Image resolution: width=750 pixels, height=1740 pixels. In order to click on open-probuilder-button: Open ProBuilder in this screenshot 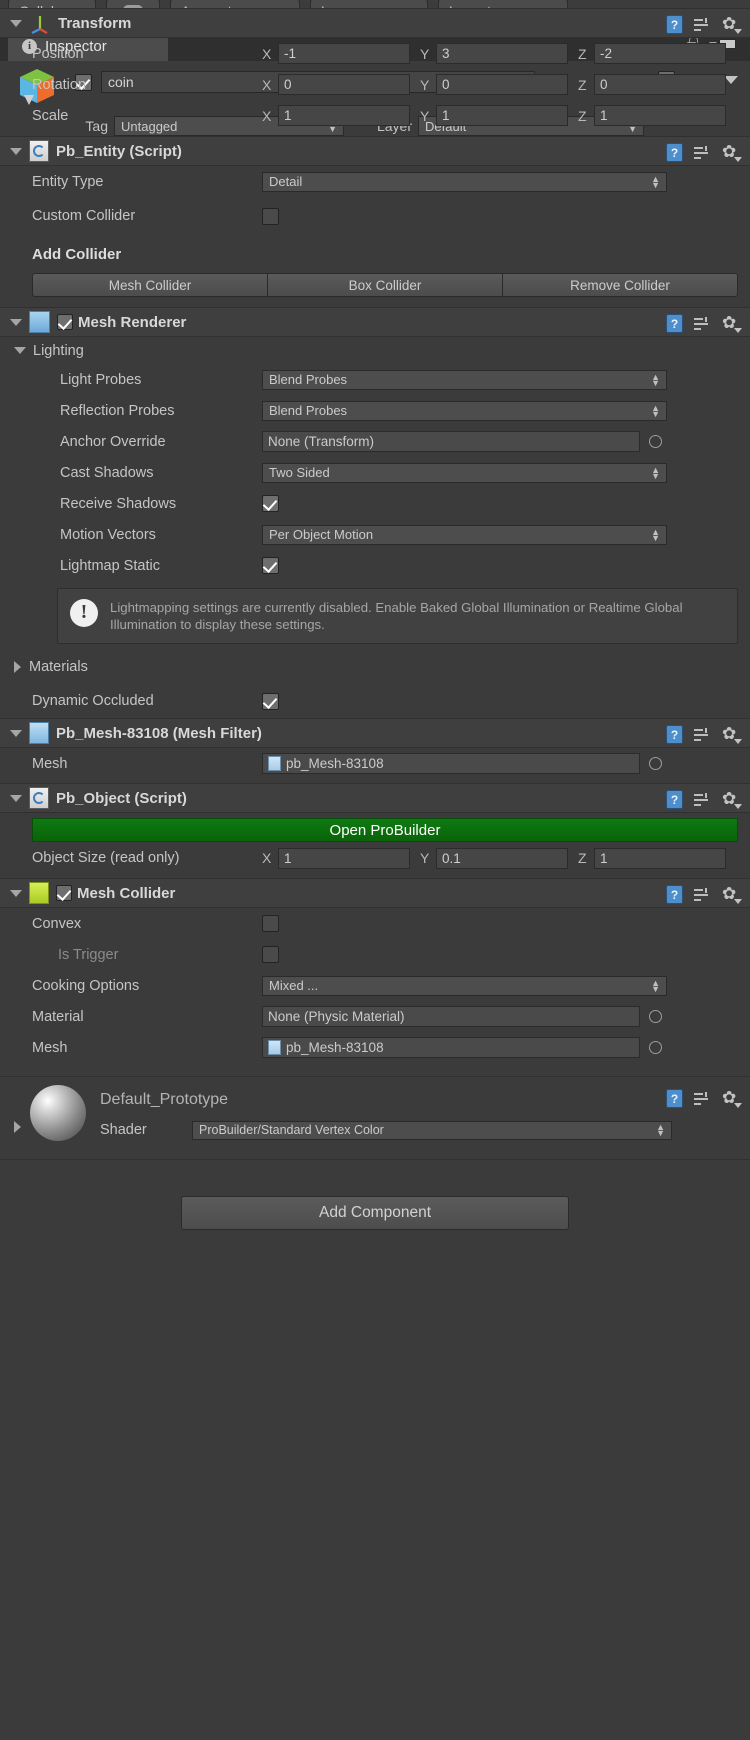, I will do `click(385, 830)`.